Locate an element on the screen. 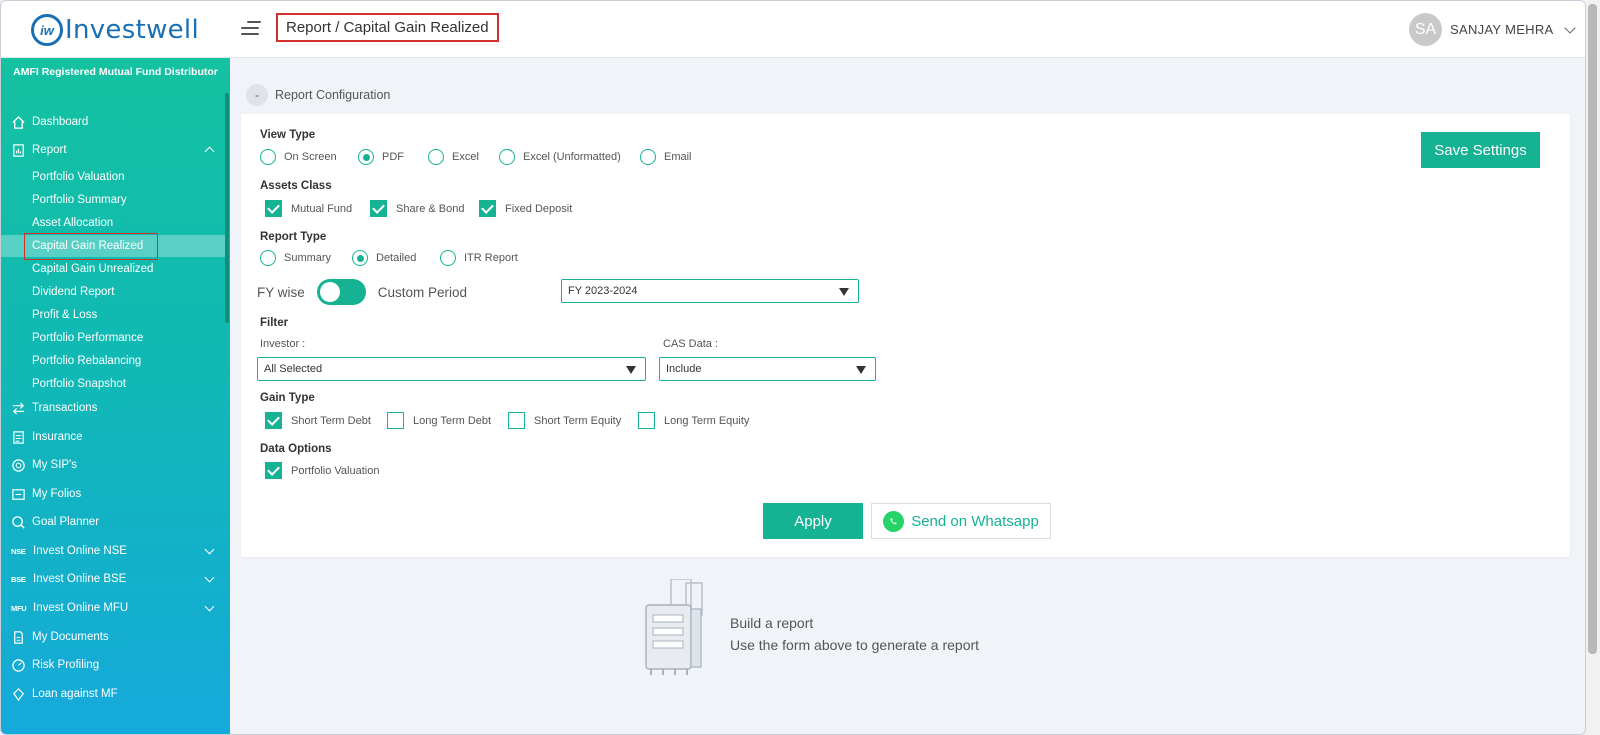 The height and width of the screenshot is (735, 1600). view-type-pdf: PDF is located at coordinates (381, 157).